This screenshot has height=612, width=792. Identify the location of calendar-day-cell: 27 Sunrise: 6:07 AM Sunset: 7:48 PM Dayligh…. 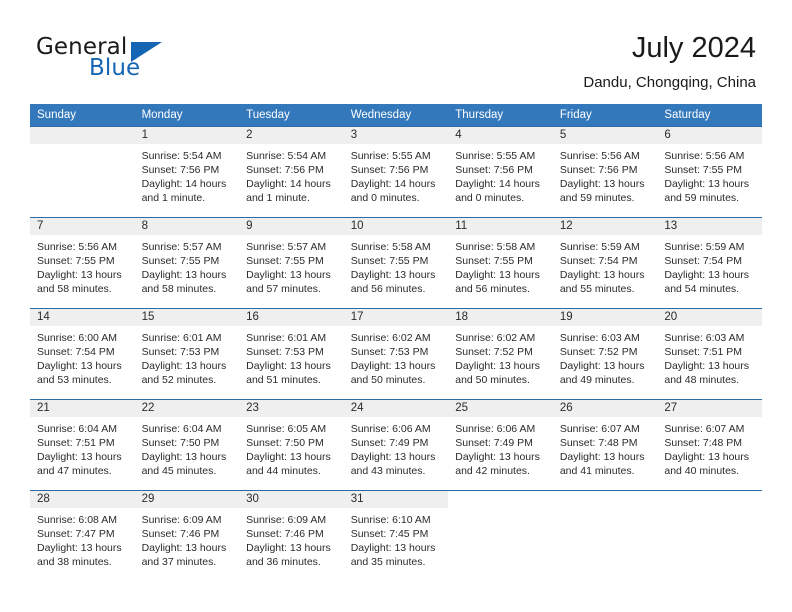
(709, 445).